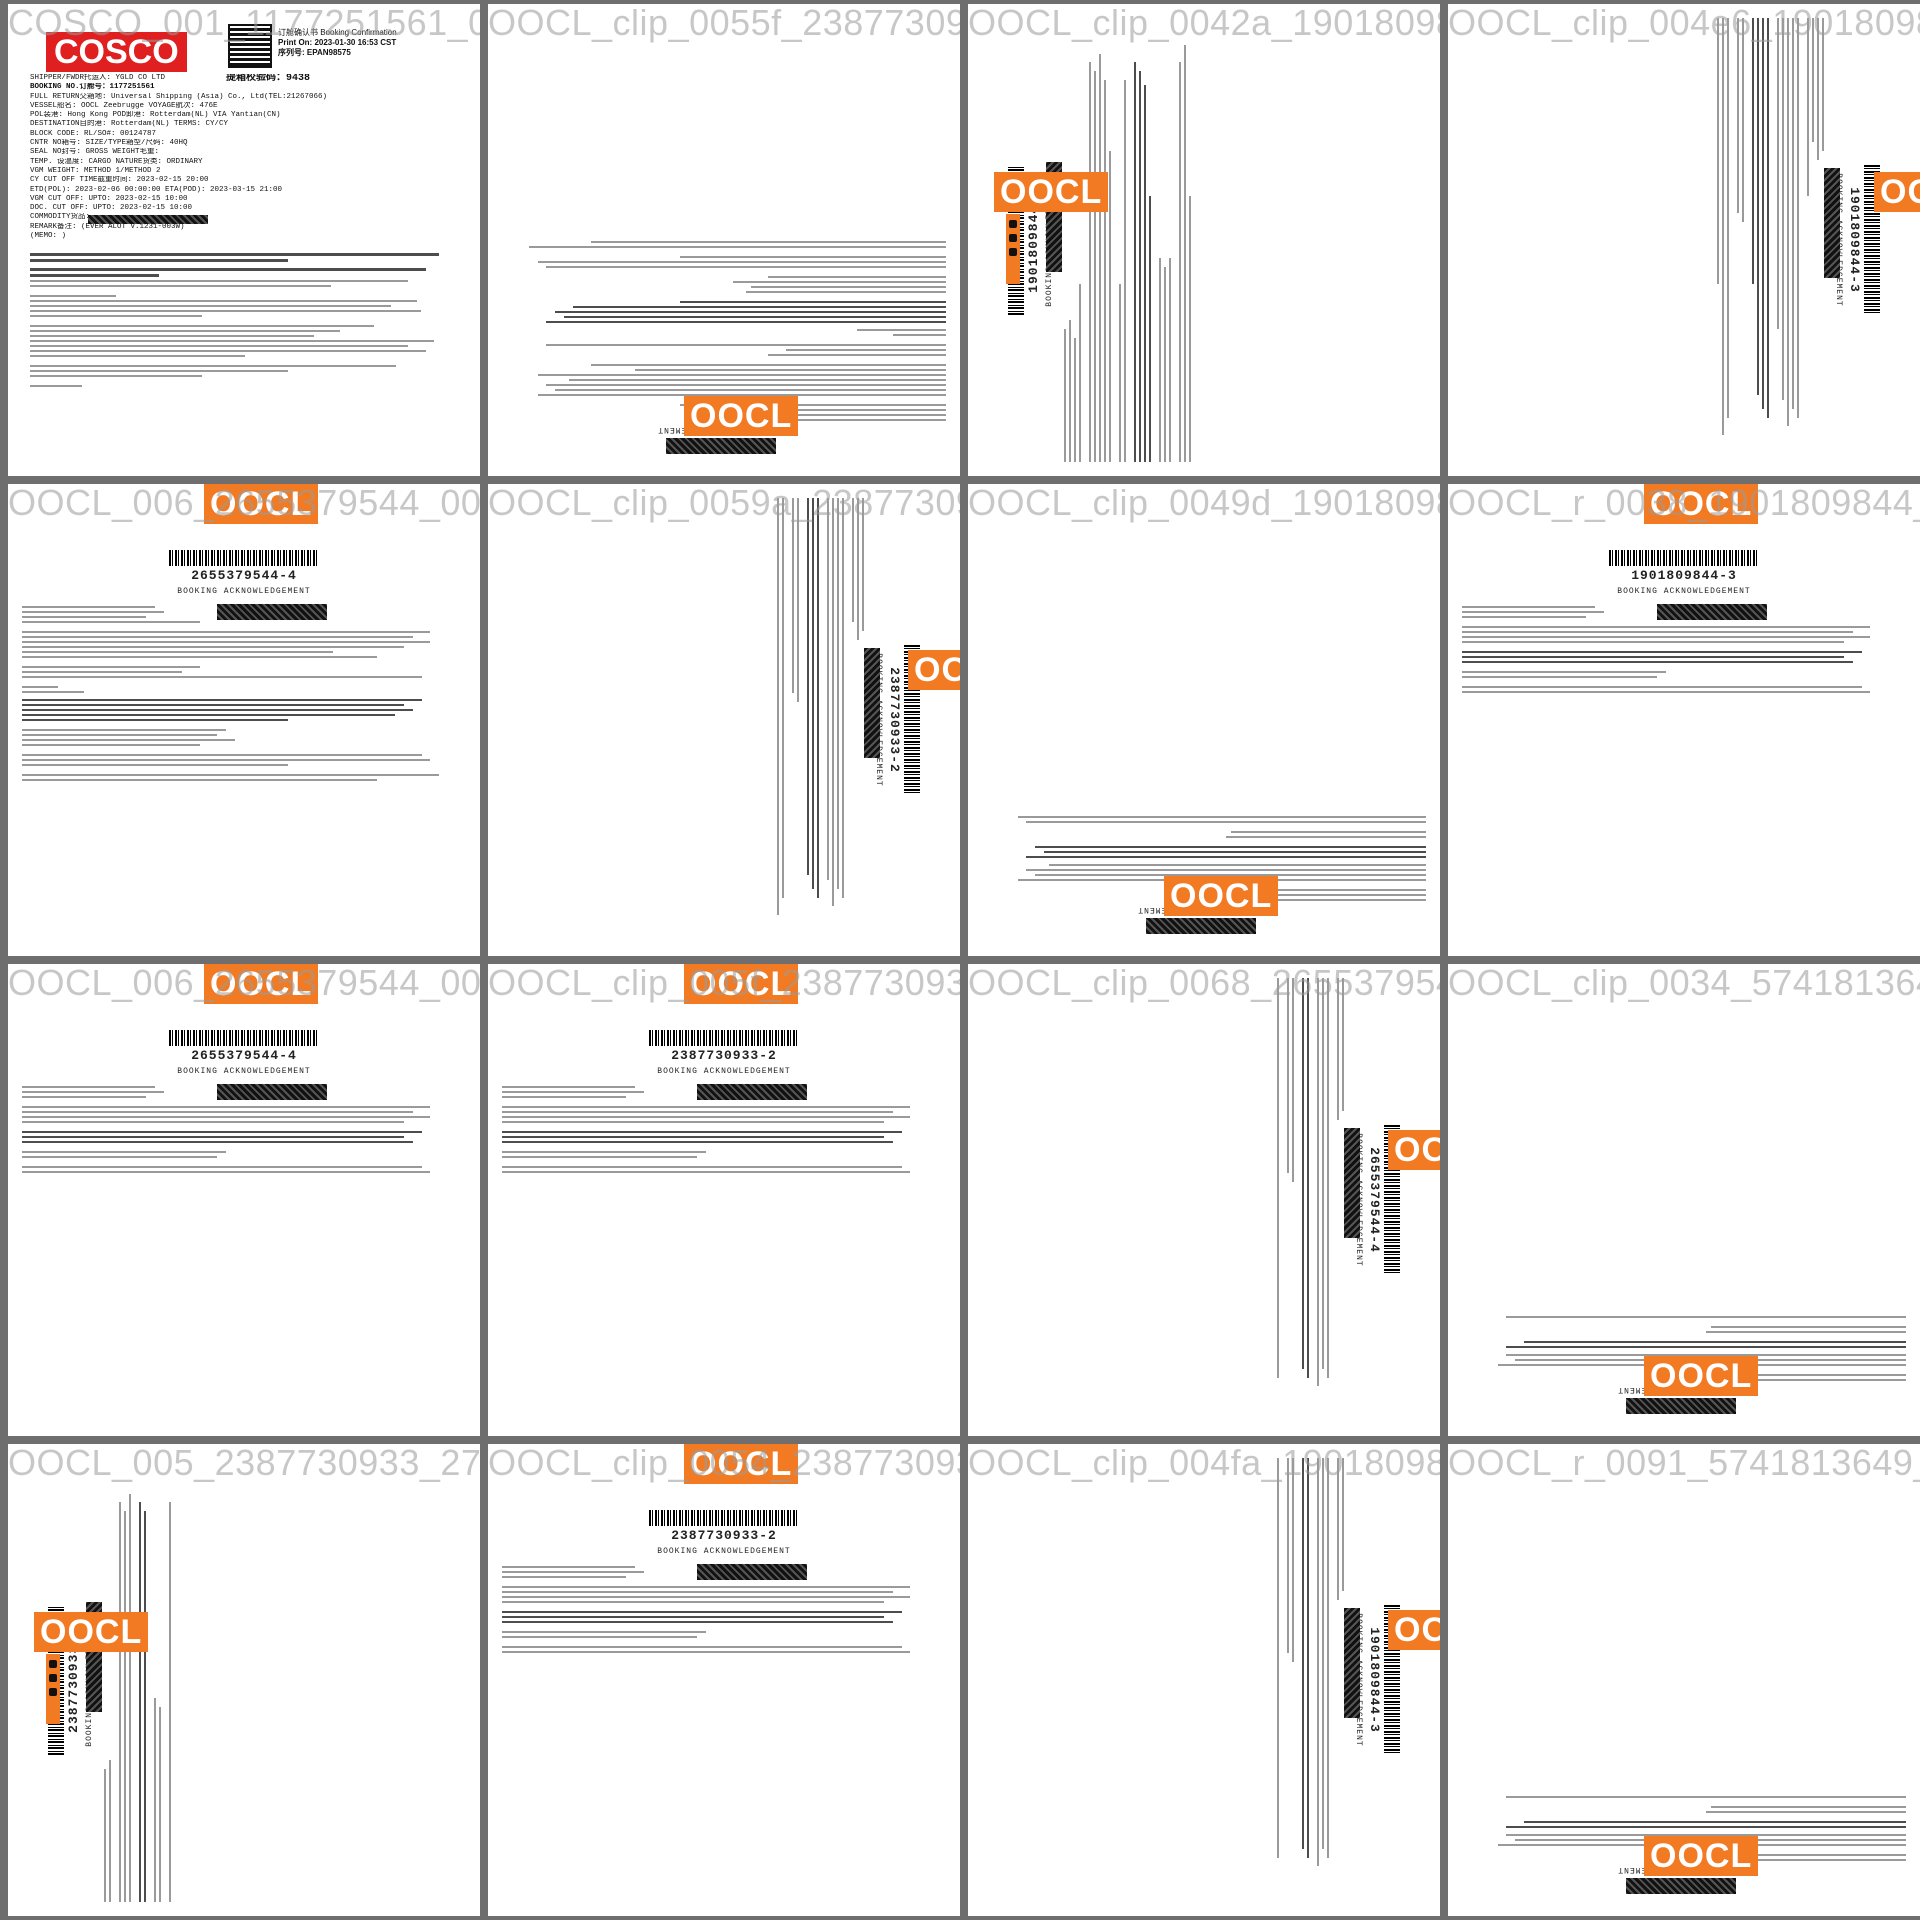  I want to click on cosco-notes, so click(245, 320).